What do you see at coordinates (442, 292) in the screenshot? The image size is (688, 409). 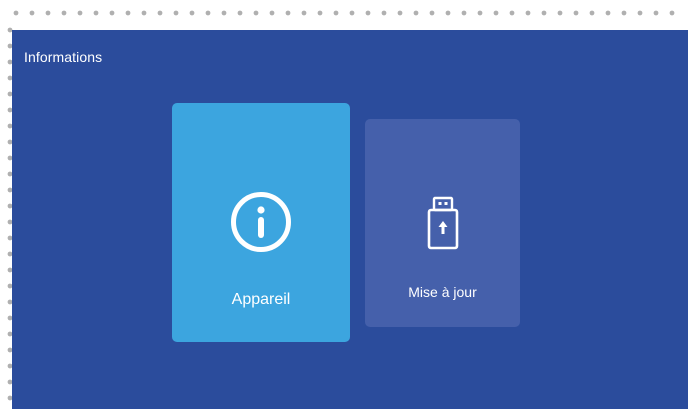 I see `software-update-label: Mise à jour` at bounding box center [442, 292].